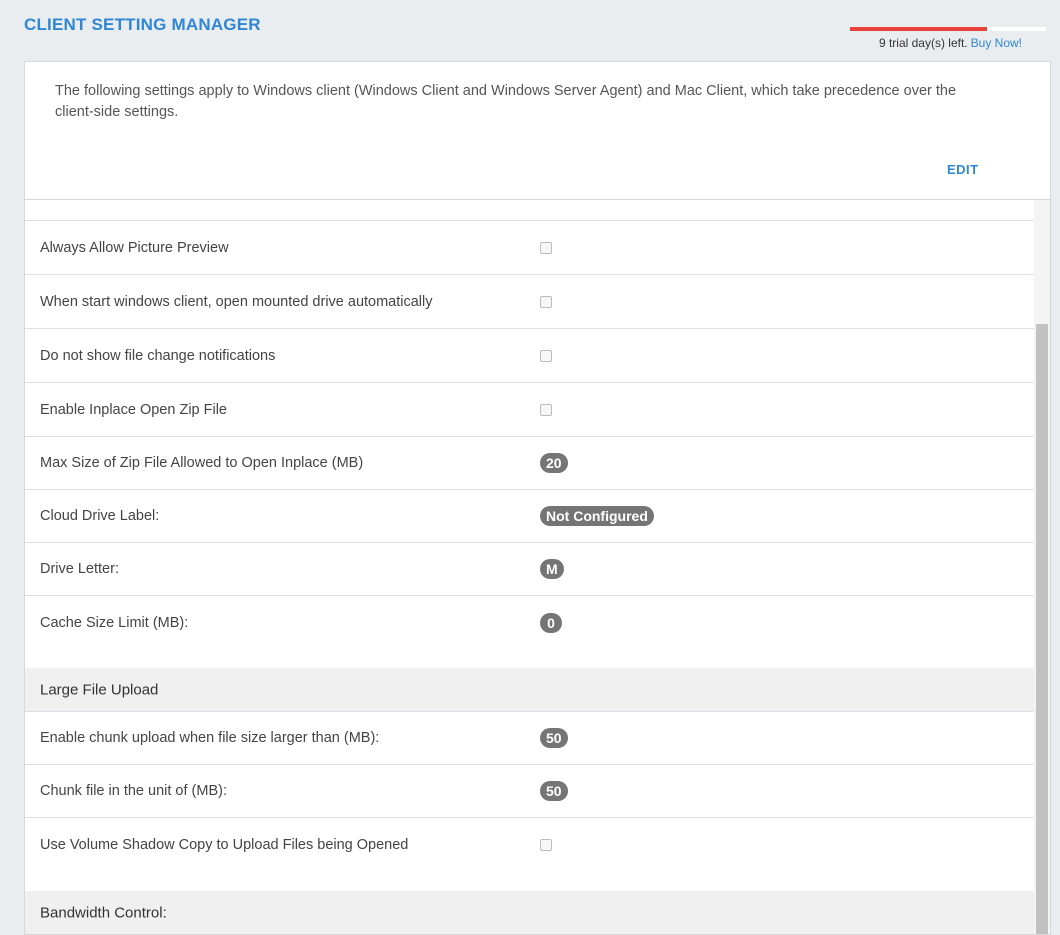 This screenshot has width=1060, height=935. What do you see at coordinates (529, 622) in the screenshot?
I see `setting-row-cache-size: Cache Size Limit (MB): 0` at bounding box center [529, 622].